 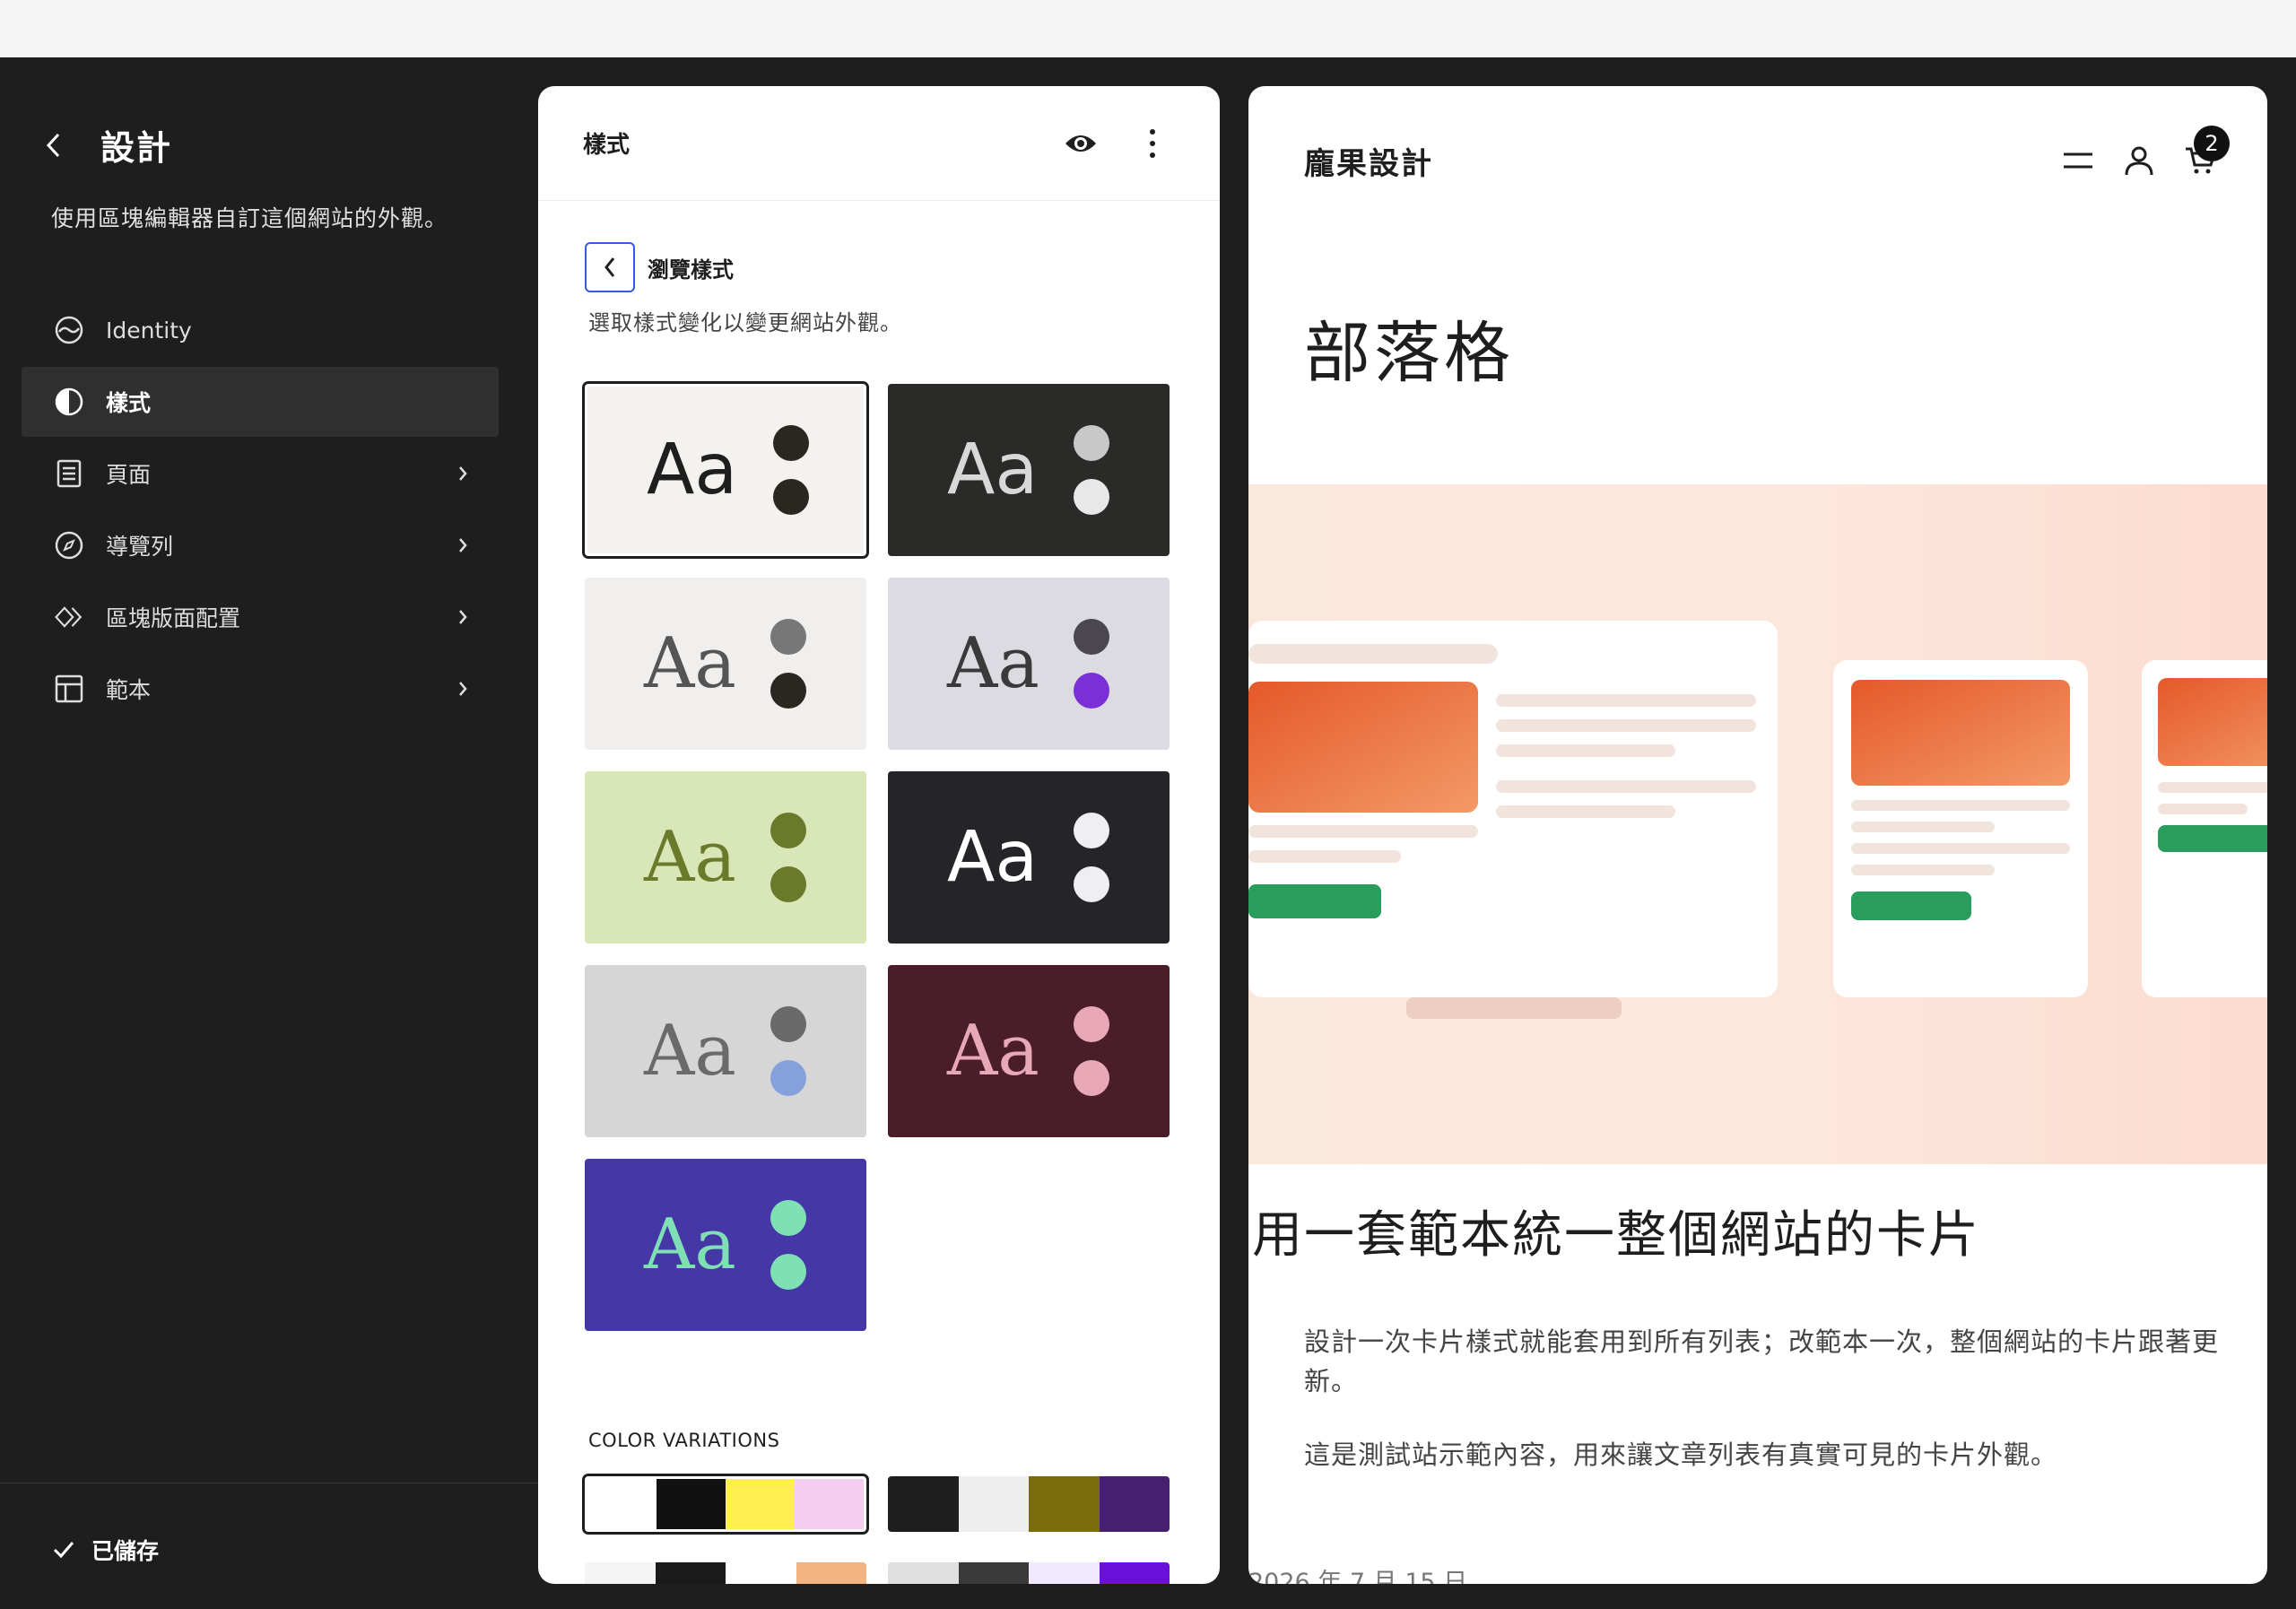 What do you see at coordinates (260, 474) in the screenshot?
I see `sidebar-item-pages: 頁面` at bounding box center [260, 474].